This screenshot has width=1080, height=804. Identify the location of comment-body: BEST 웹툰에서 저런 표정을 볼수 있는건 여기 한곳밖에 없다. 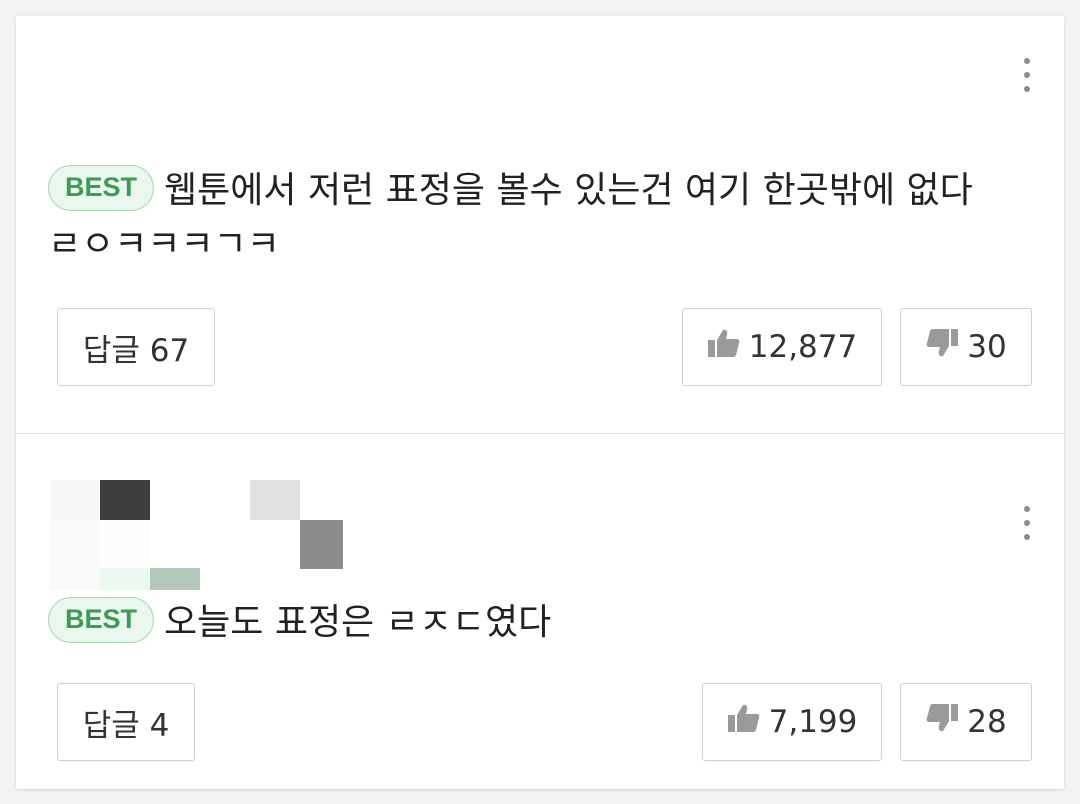
(541, 191).